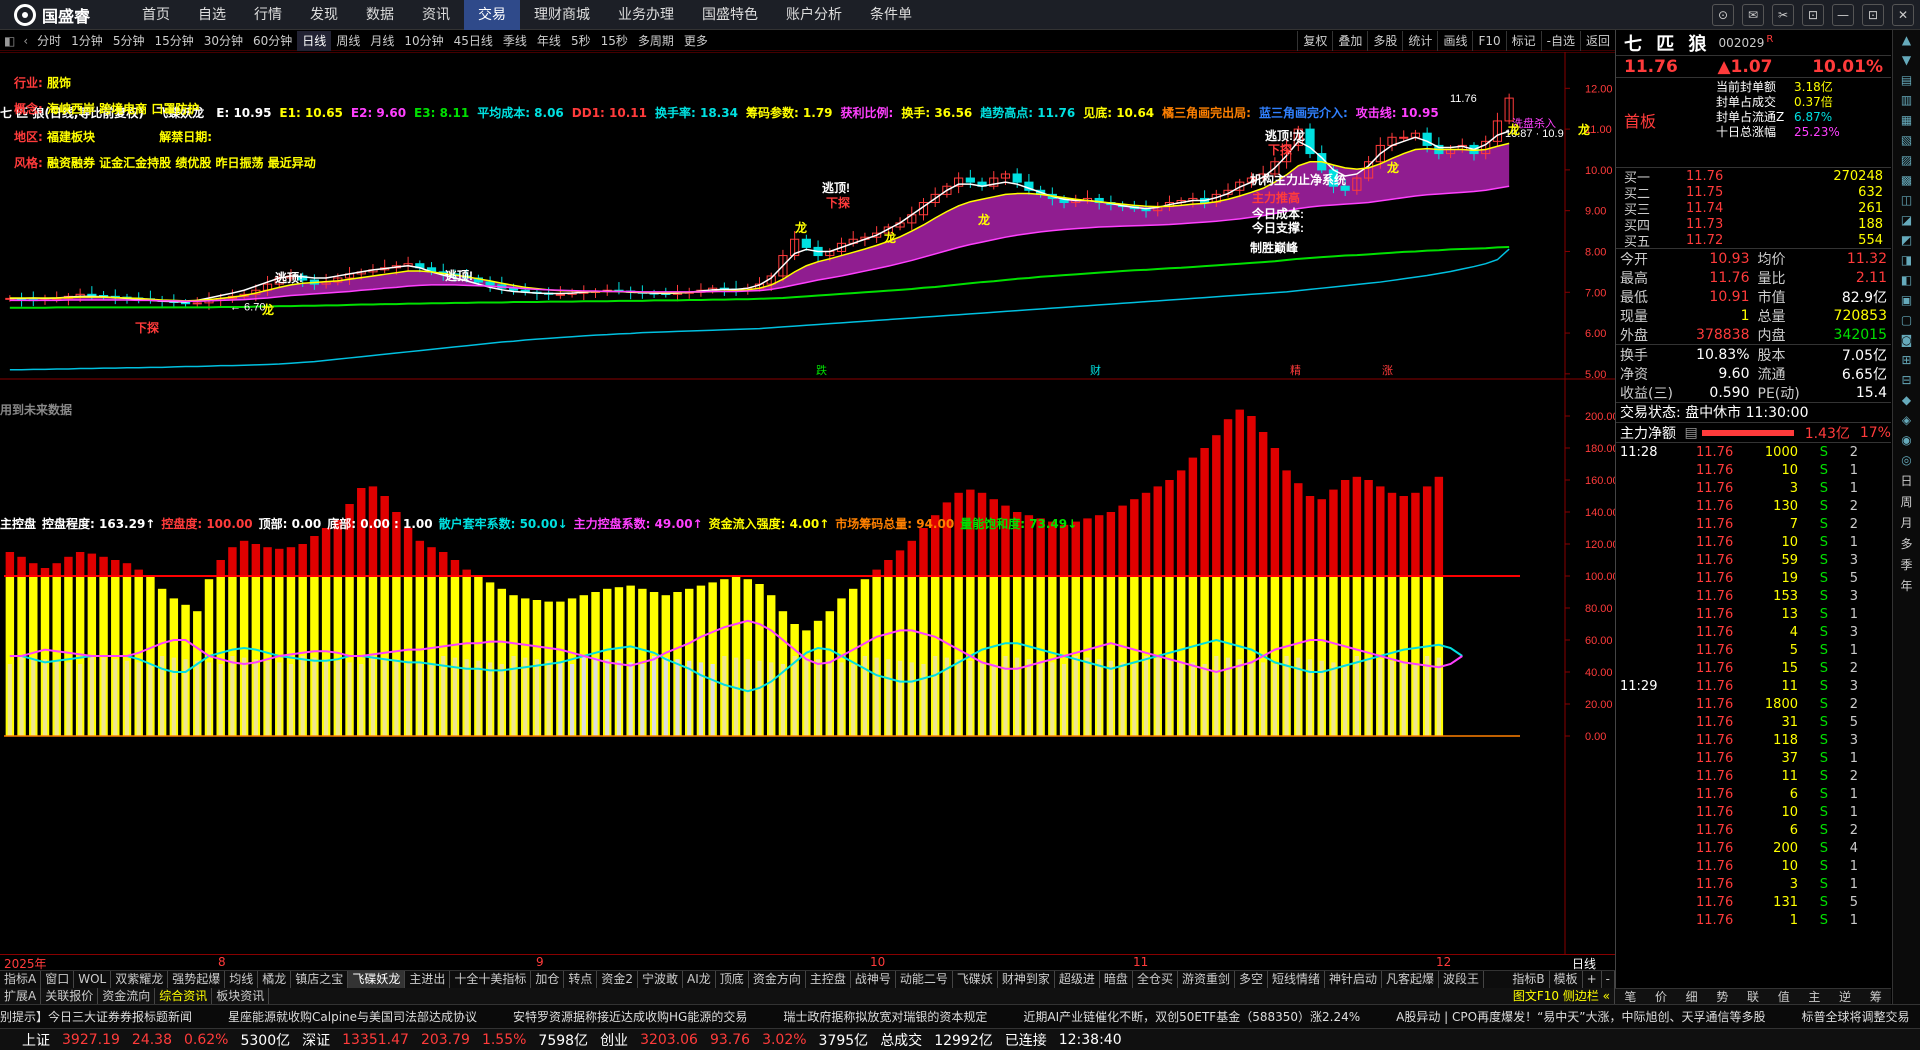 This screenshot has height=1050, width=1920. I want to click on indicator-tab-right-2: +, so click(1592, 979).